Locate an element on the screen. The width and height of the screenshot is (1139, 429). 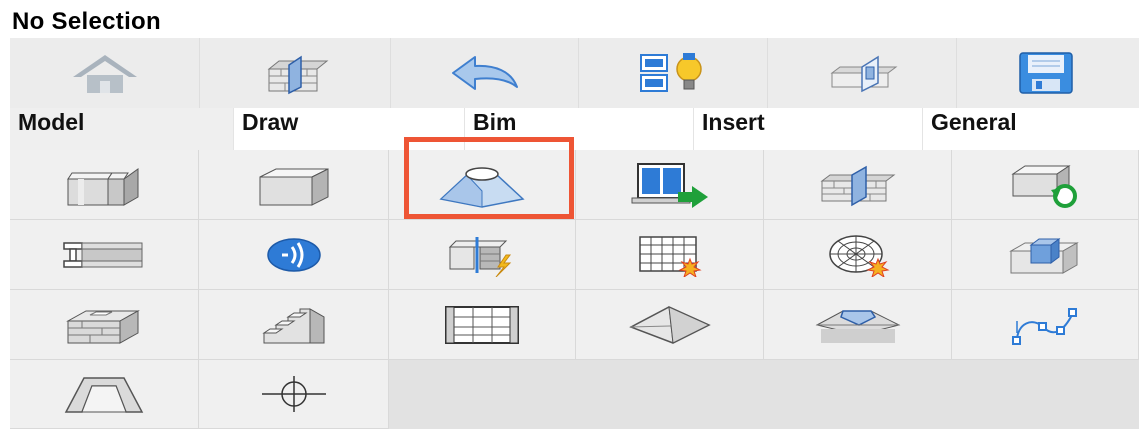
hip-roof-tool is located at coordinates (858, 325).